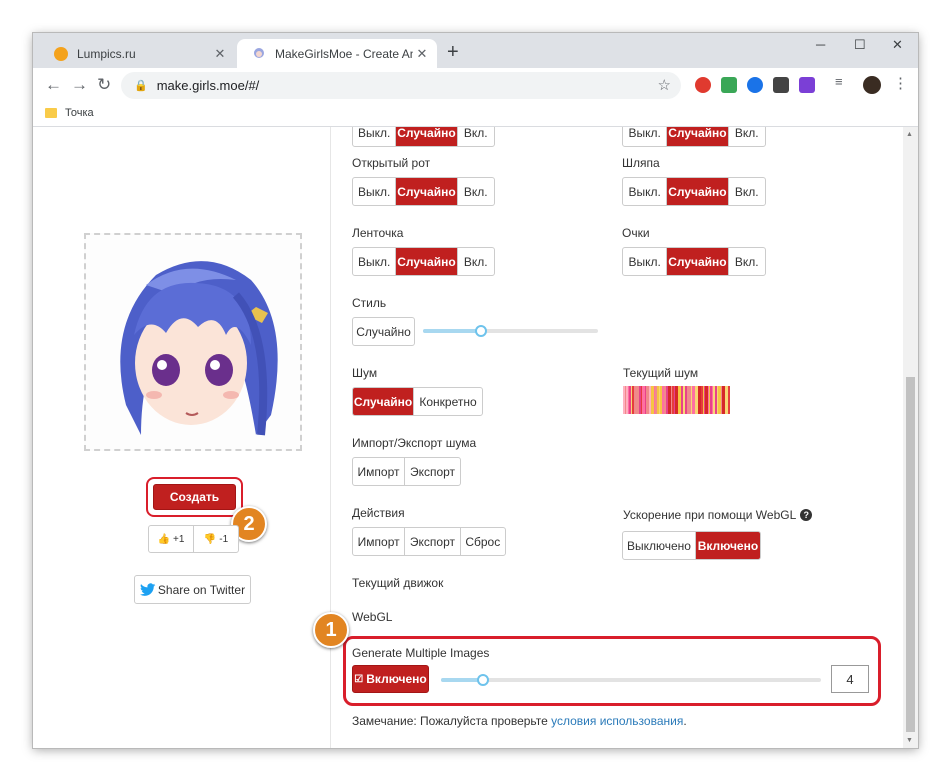 This screenshot has height=780, width=950. Describe the element at coordinates (843, 82) in the screenshot. I see `media-control-icon: ≡` at that location.